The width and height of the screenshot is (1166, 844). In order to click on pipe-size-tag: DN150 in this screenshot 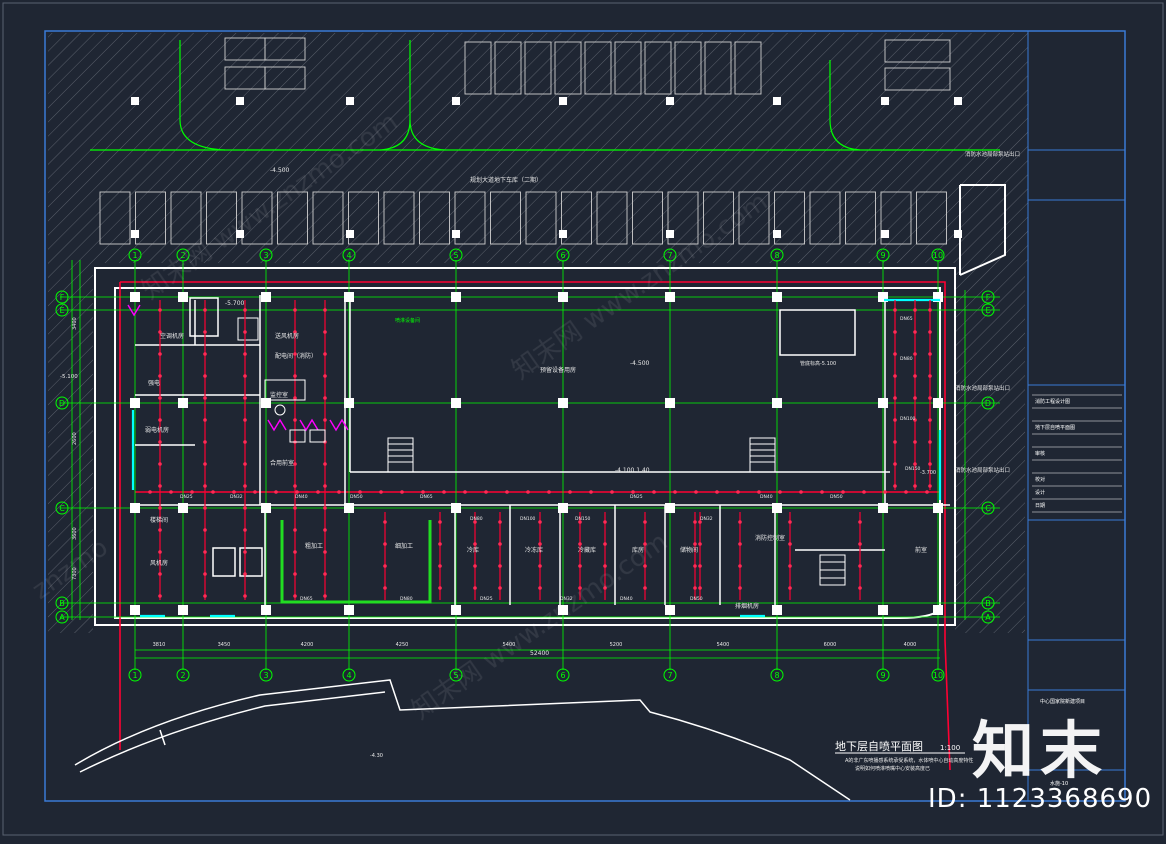, I will do `click(913, 469)`.